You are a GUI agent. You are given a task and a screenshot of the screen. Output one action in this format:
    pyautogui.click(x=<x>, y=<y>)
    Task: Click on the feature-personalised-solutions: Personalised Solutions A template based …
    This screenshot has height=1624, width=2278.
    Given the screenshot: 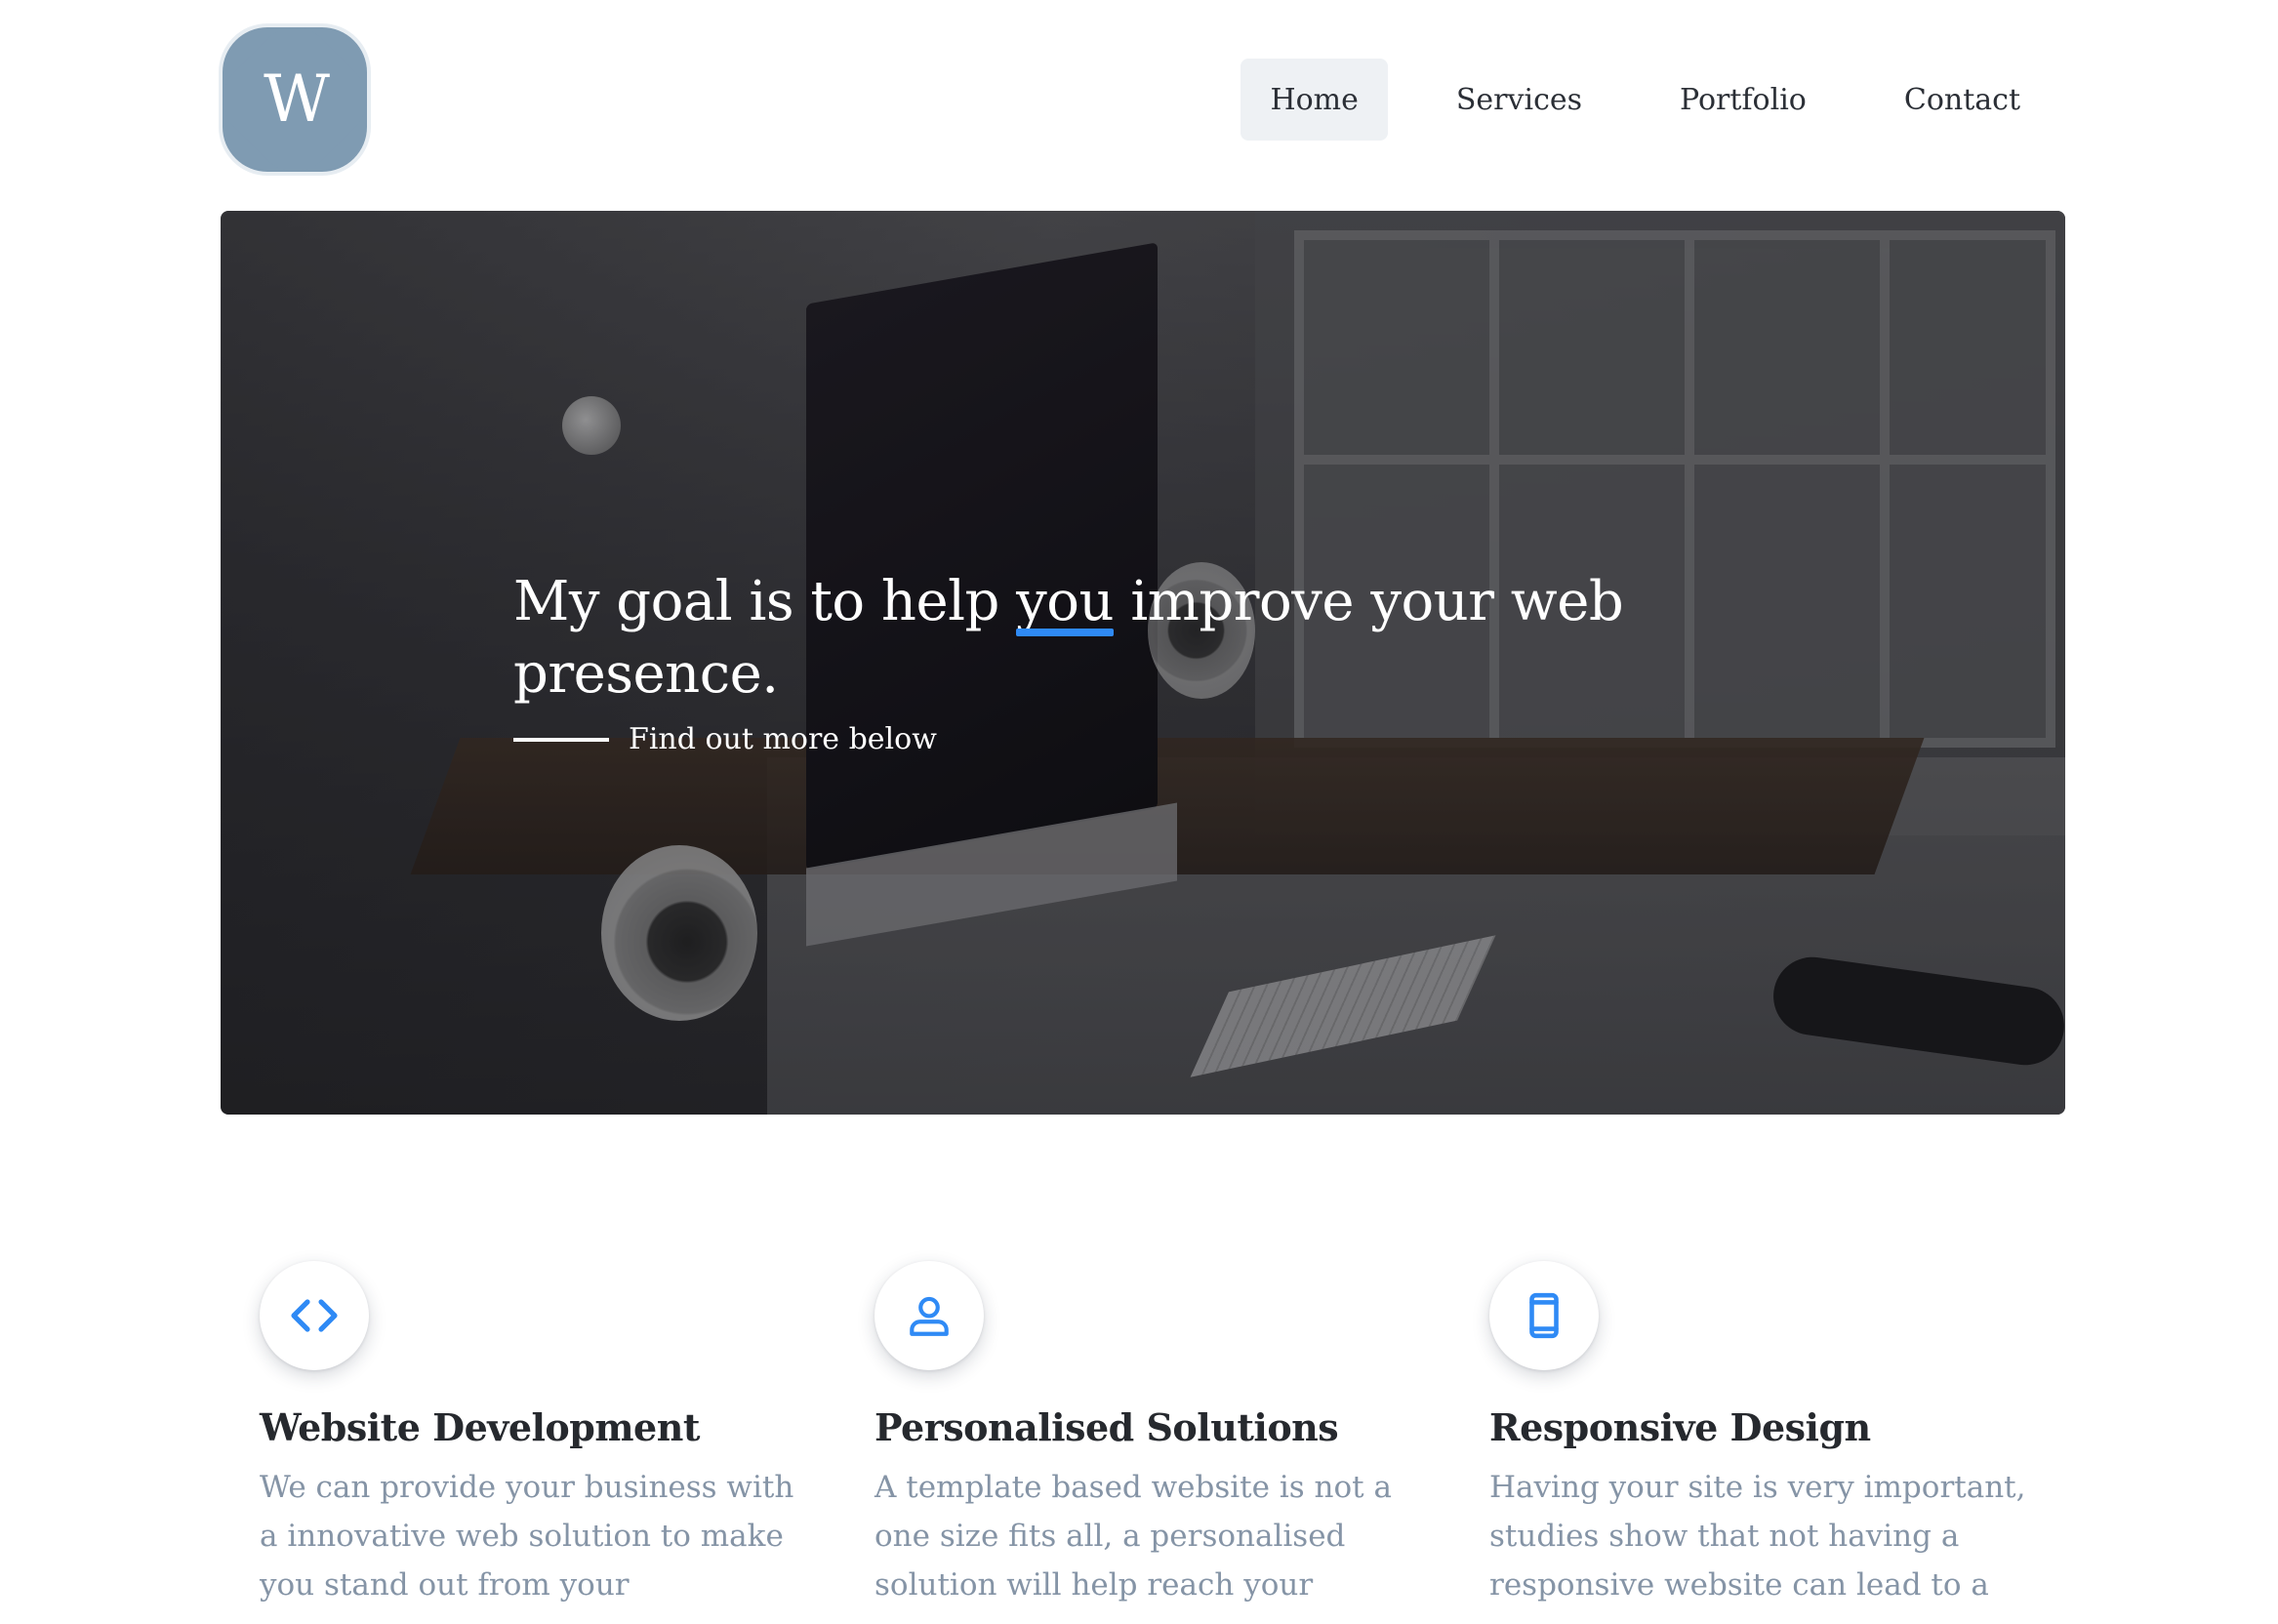 What is the action you would take?
    pyautogui.click(x=1148, y=1435)
    